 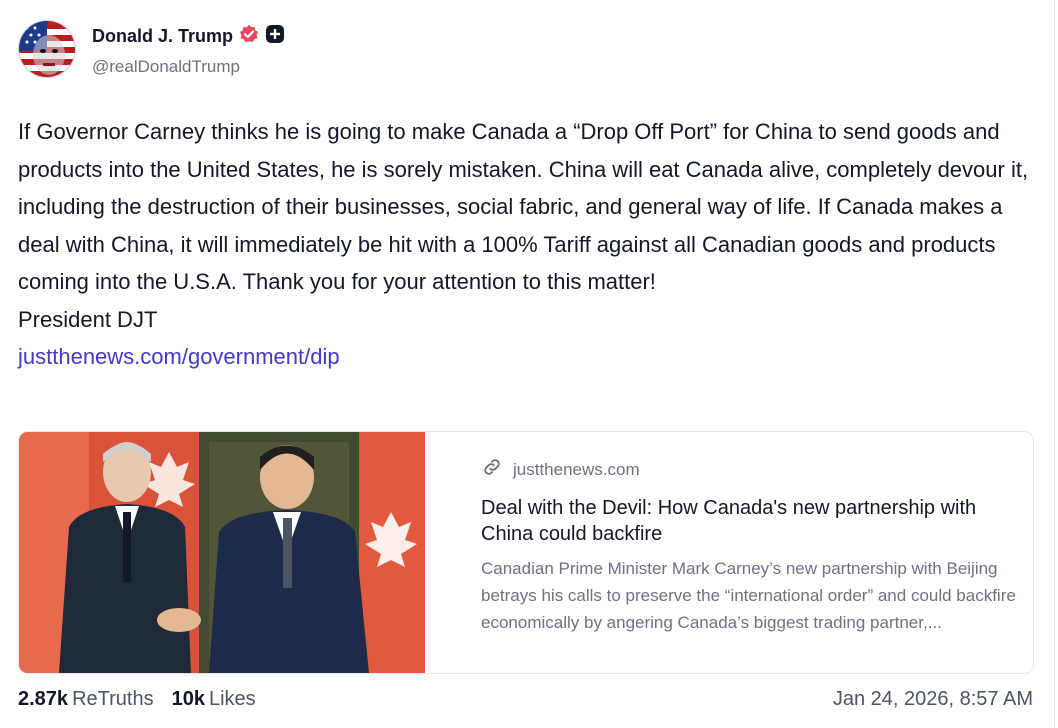 What do you see at coordinates (151, 49) in the screenshot?
I see `post-header: Donald J. Trump @realDonaldTrump` at bounding box center [151, 49].